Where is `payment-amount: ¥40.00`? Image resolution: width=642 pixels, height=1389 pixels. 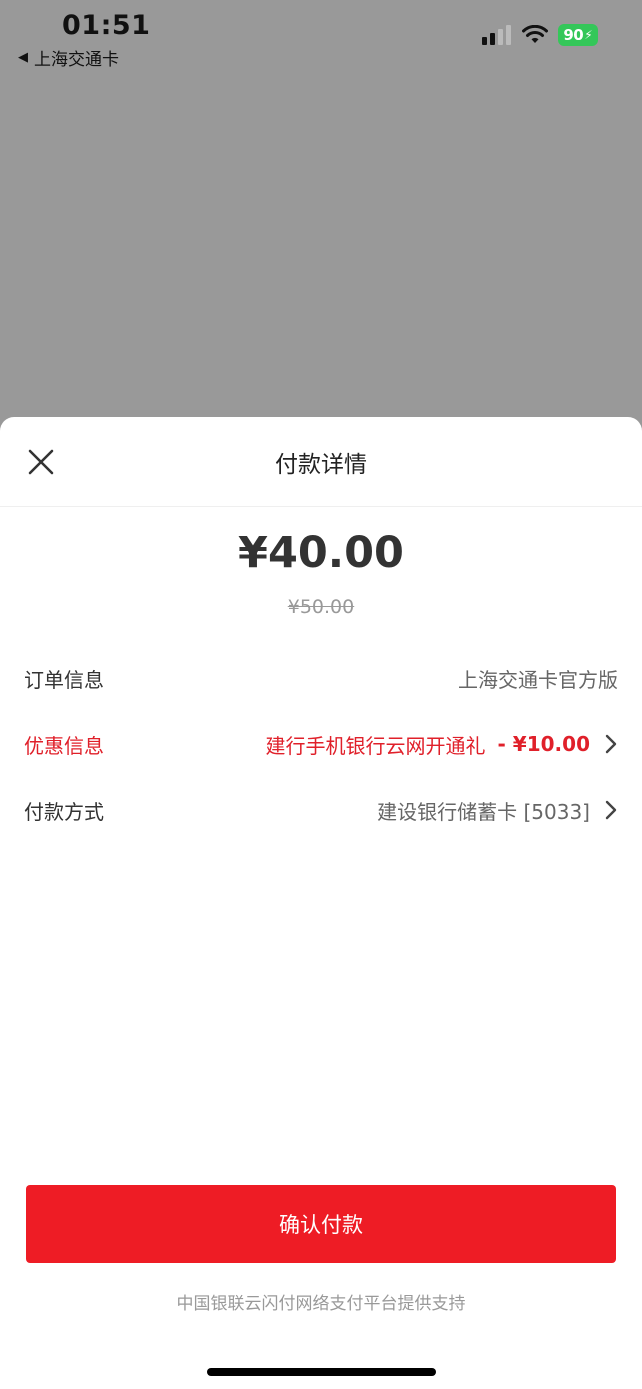 payment-amount: ¥40.00 is located at coordinates (321, 553).